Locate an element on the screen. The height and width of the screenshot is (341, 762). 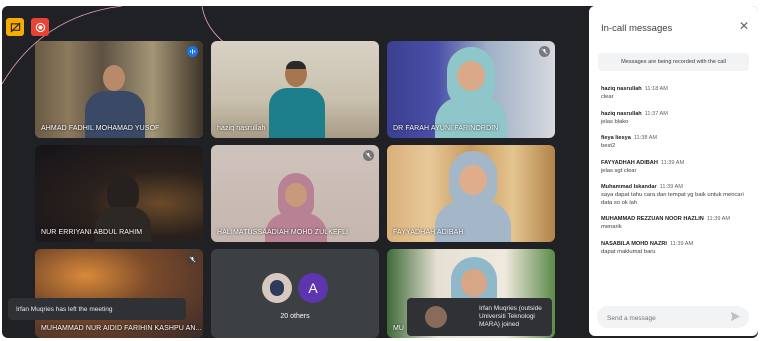
participant-tile-haziq: haziq nasrullah is located at coordinates (295, 89).